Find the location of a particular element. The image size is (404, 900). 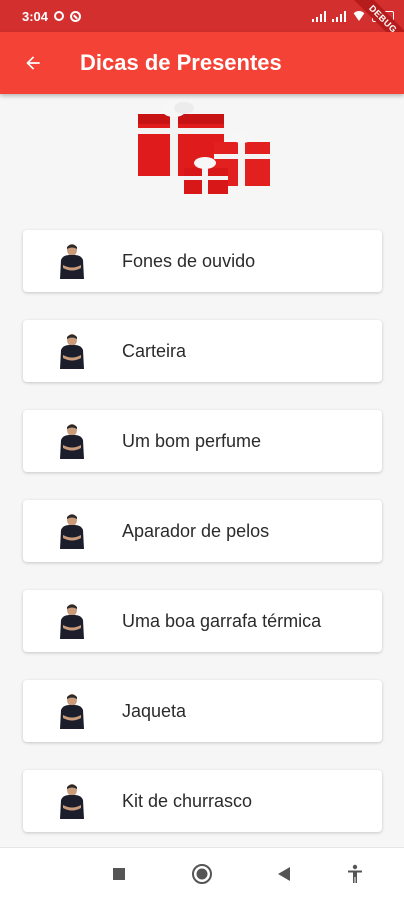

accessibility-icon is located at coordinates (355, 873).